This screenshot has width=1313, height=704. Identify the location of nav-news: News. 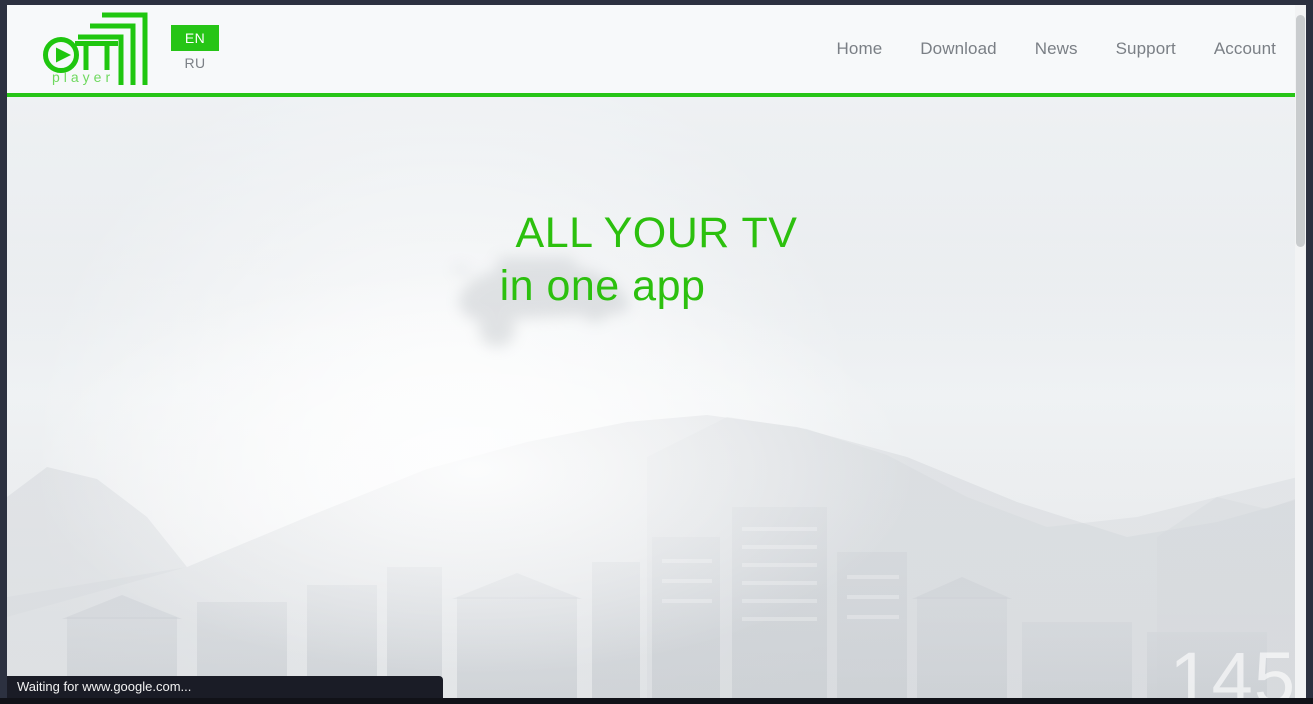
(1056, 49).